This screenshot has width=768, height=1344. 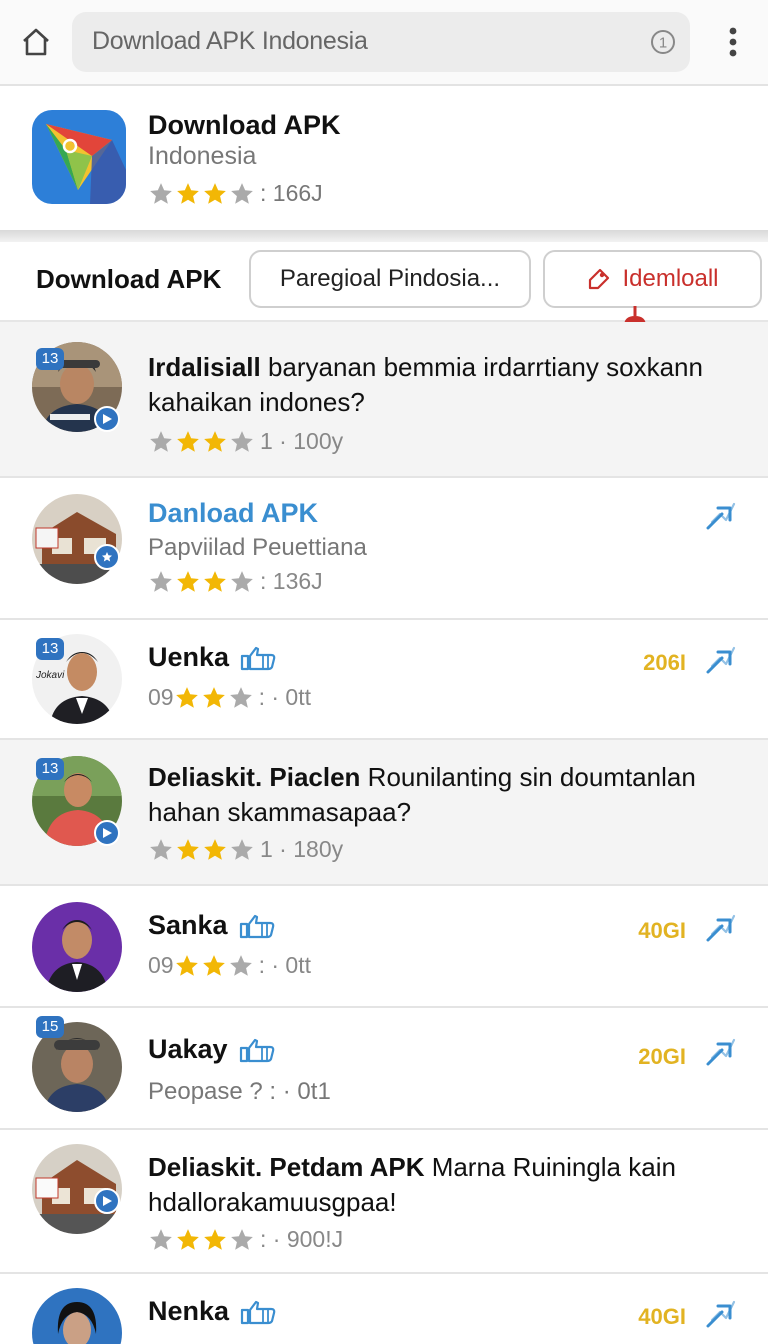 I want to click on list-item: Sanka 09 : · 0tt 40GI, so click(x=384, y=947).